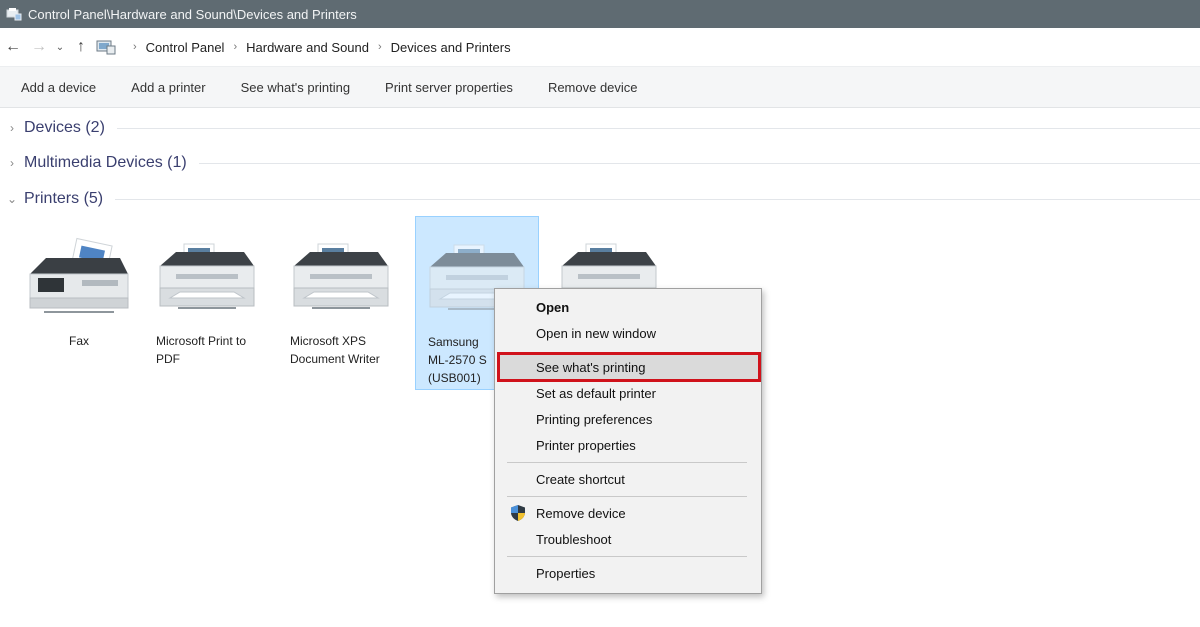 The width and height of the screenshot is (1200, 627). I want to click on printer-item-microsoft-print-to-pdf: Microsoft Print to PDF, so click(207, 304).